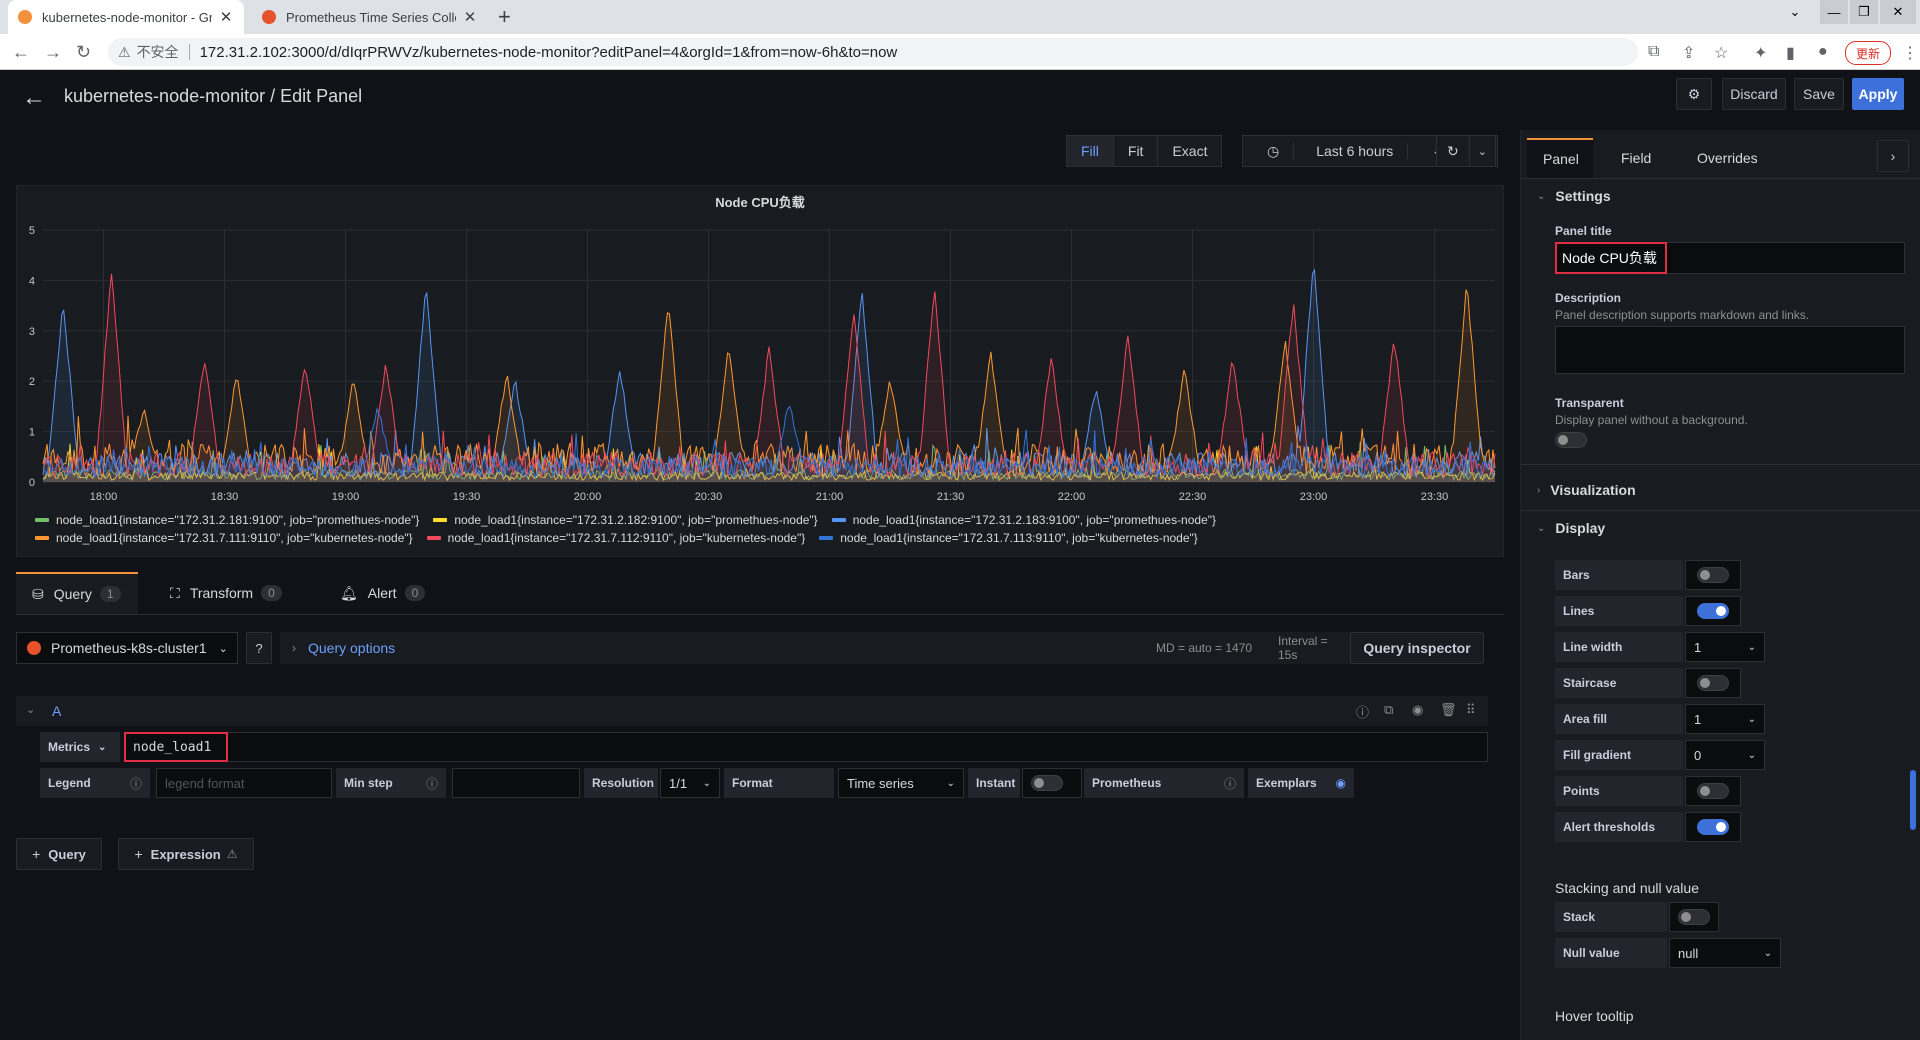 The image size is (1920, 1040). I want to click on time-range-label: Last 6 hours, so click(1355, 151).